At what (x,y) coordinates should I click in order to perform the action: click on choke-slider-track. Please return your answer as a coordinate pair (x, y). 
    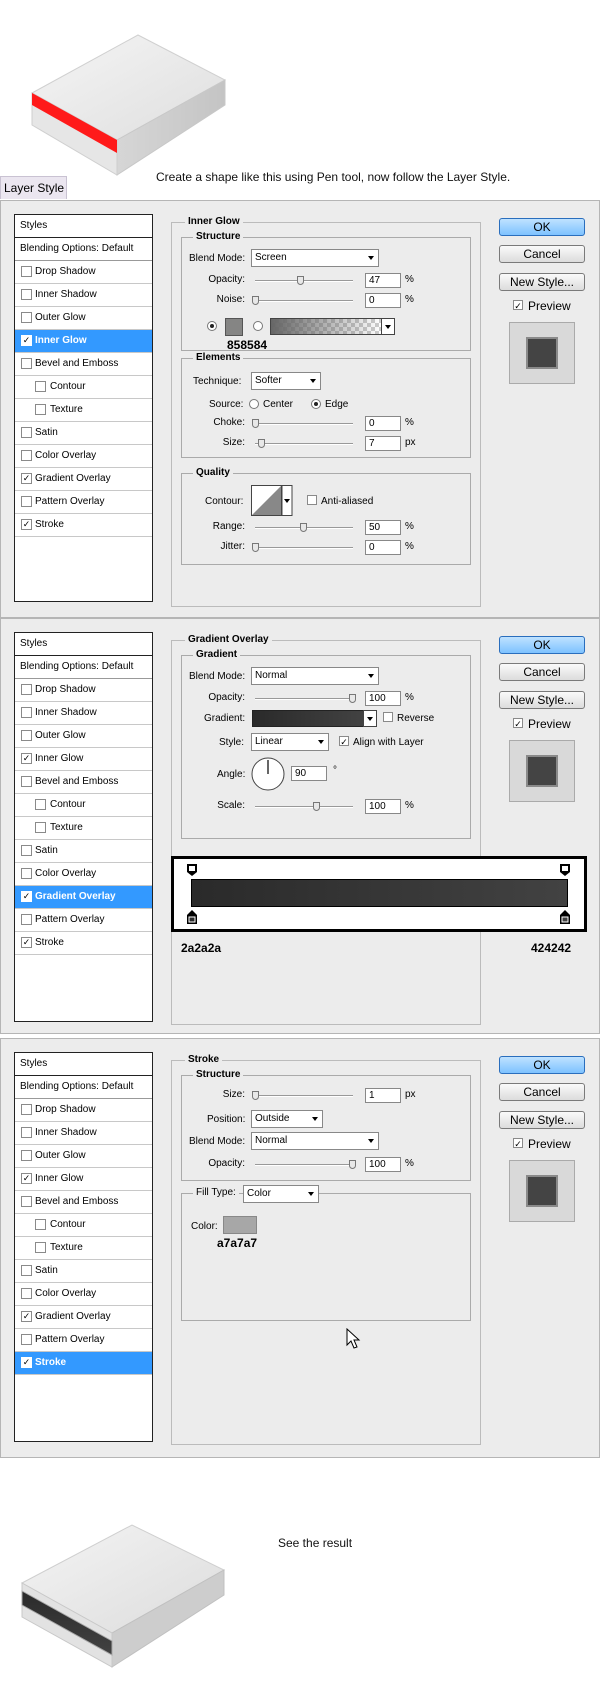
    Looking at the image, I should click on (304, 424).